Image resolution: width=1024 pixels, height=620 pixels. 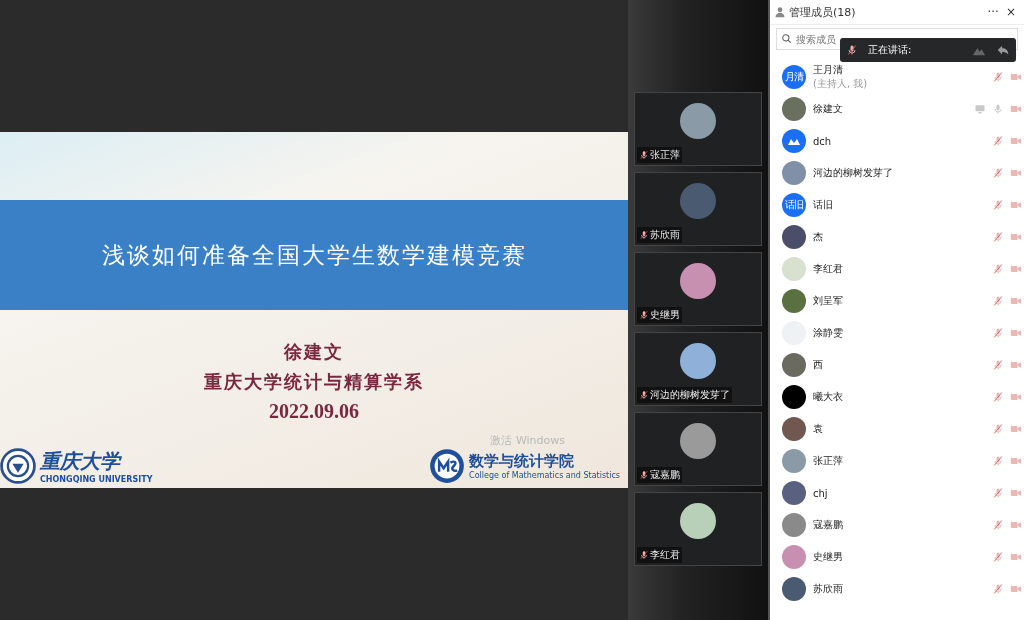 I want to click on mic-icon, so click(x=998, y=109).